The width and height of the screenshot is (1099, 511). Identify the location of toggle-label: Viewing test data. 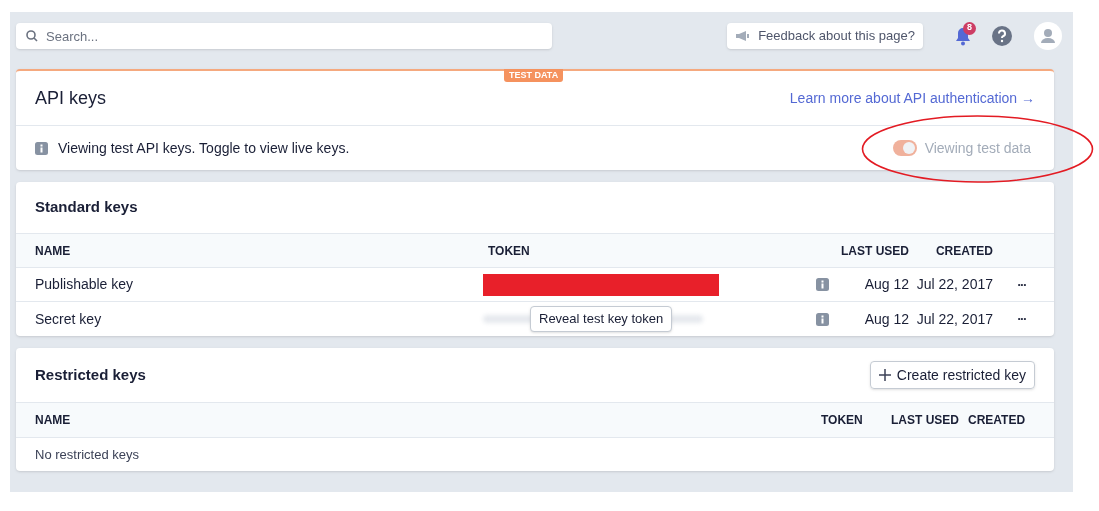
(977, 148).